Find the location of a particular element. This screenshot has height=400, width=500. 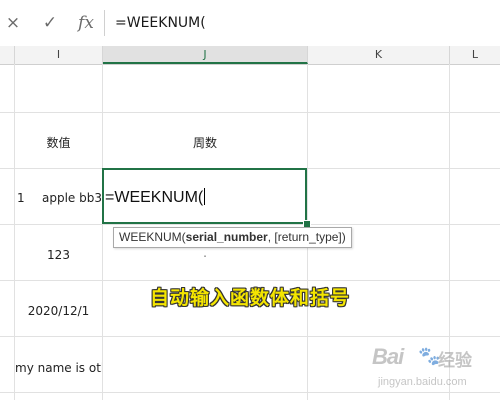

cell-i-row3: 2020/12/1 is located at coordinates (58, 311).